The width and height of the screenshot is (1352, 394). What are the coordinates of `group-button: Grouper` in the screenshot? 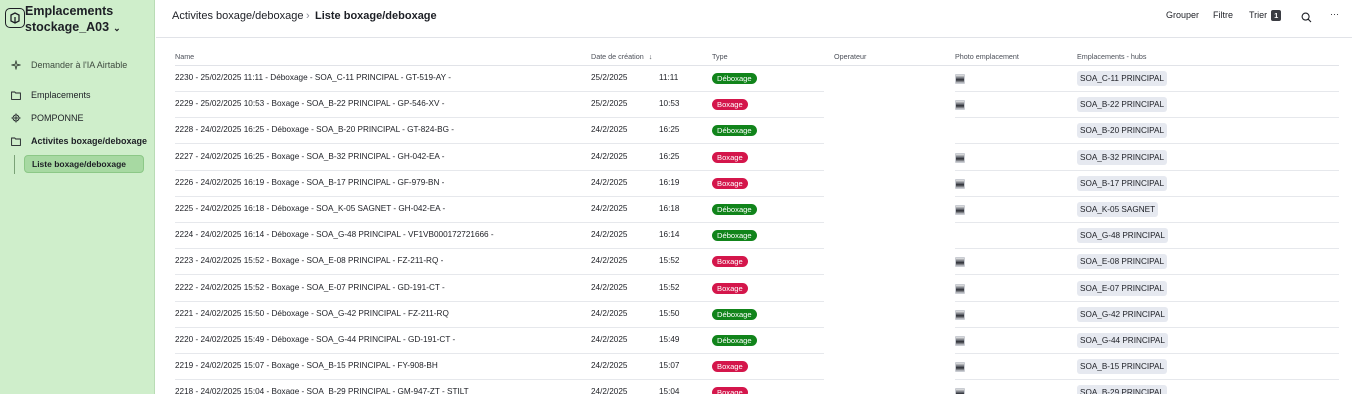 It's located at (1182, 15).